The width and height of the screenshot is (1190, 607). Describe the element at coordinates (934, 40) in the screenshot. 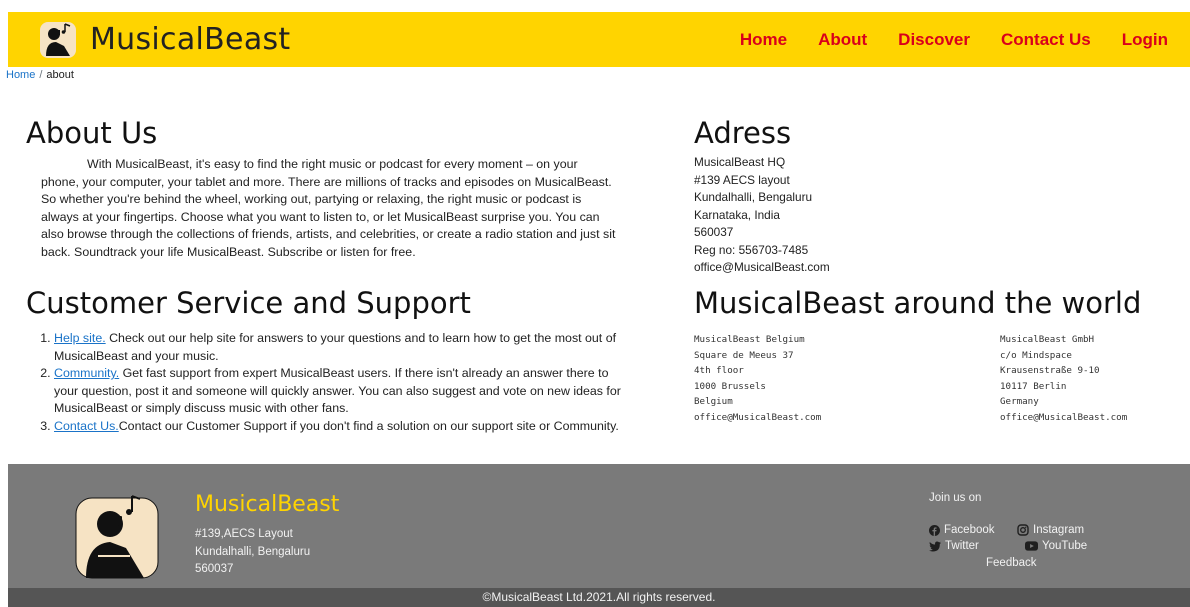

I see `nav-discover: Discover` at that location.